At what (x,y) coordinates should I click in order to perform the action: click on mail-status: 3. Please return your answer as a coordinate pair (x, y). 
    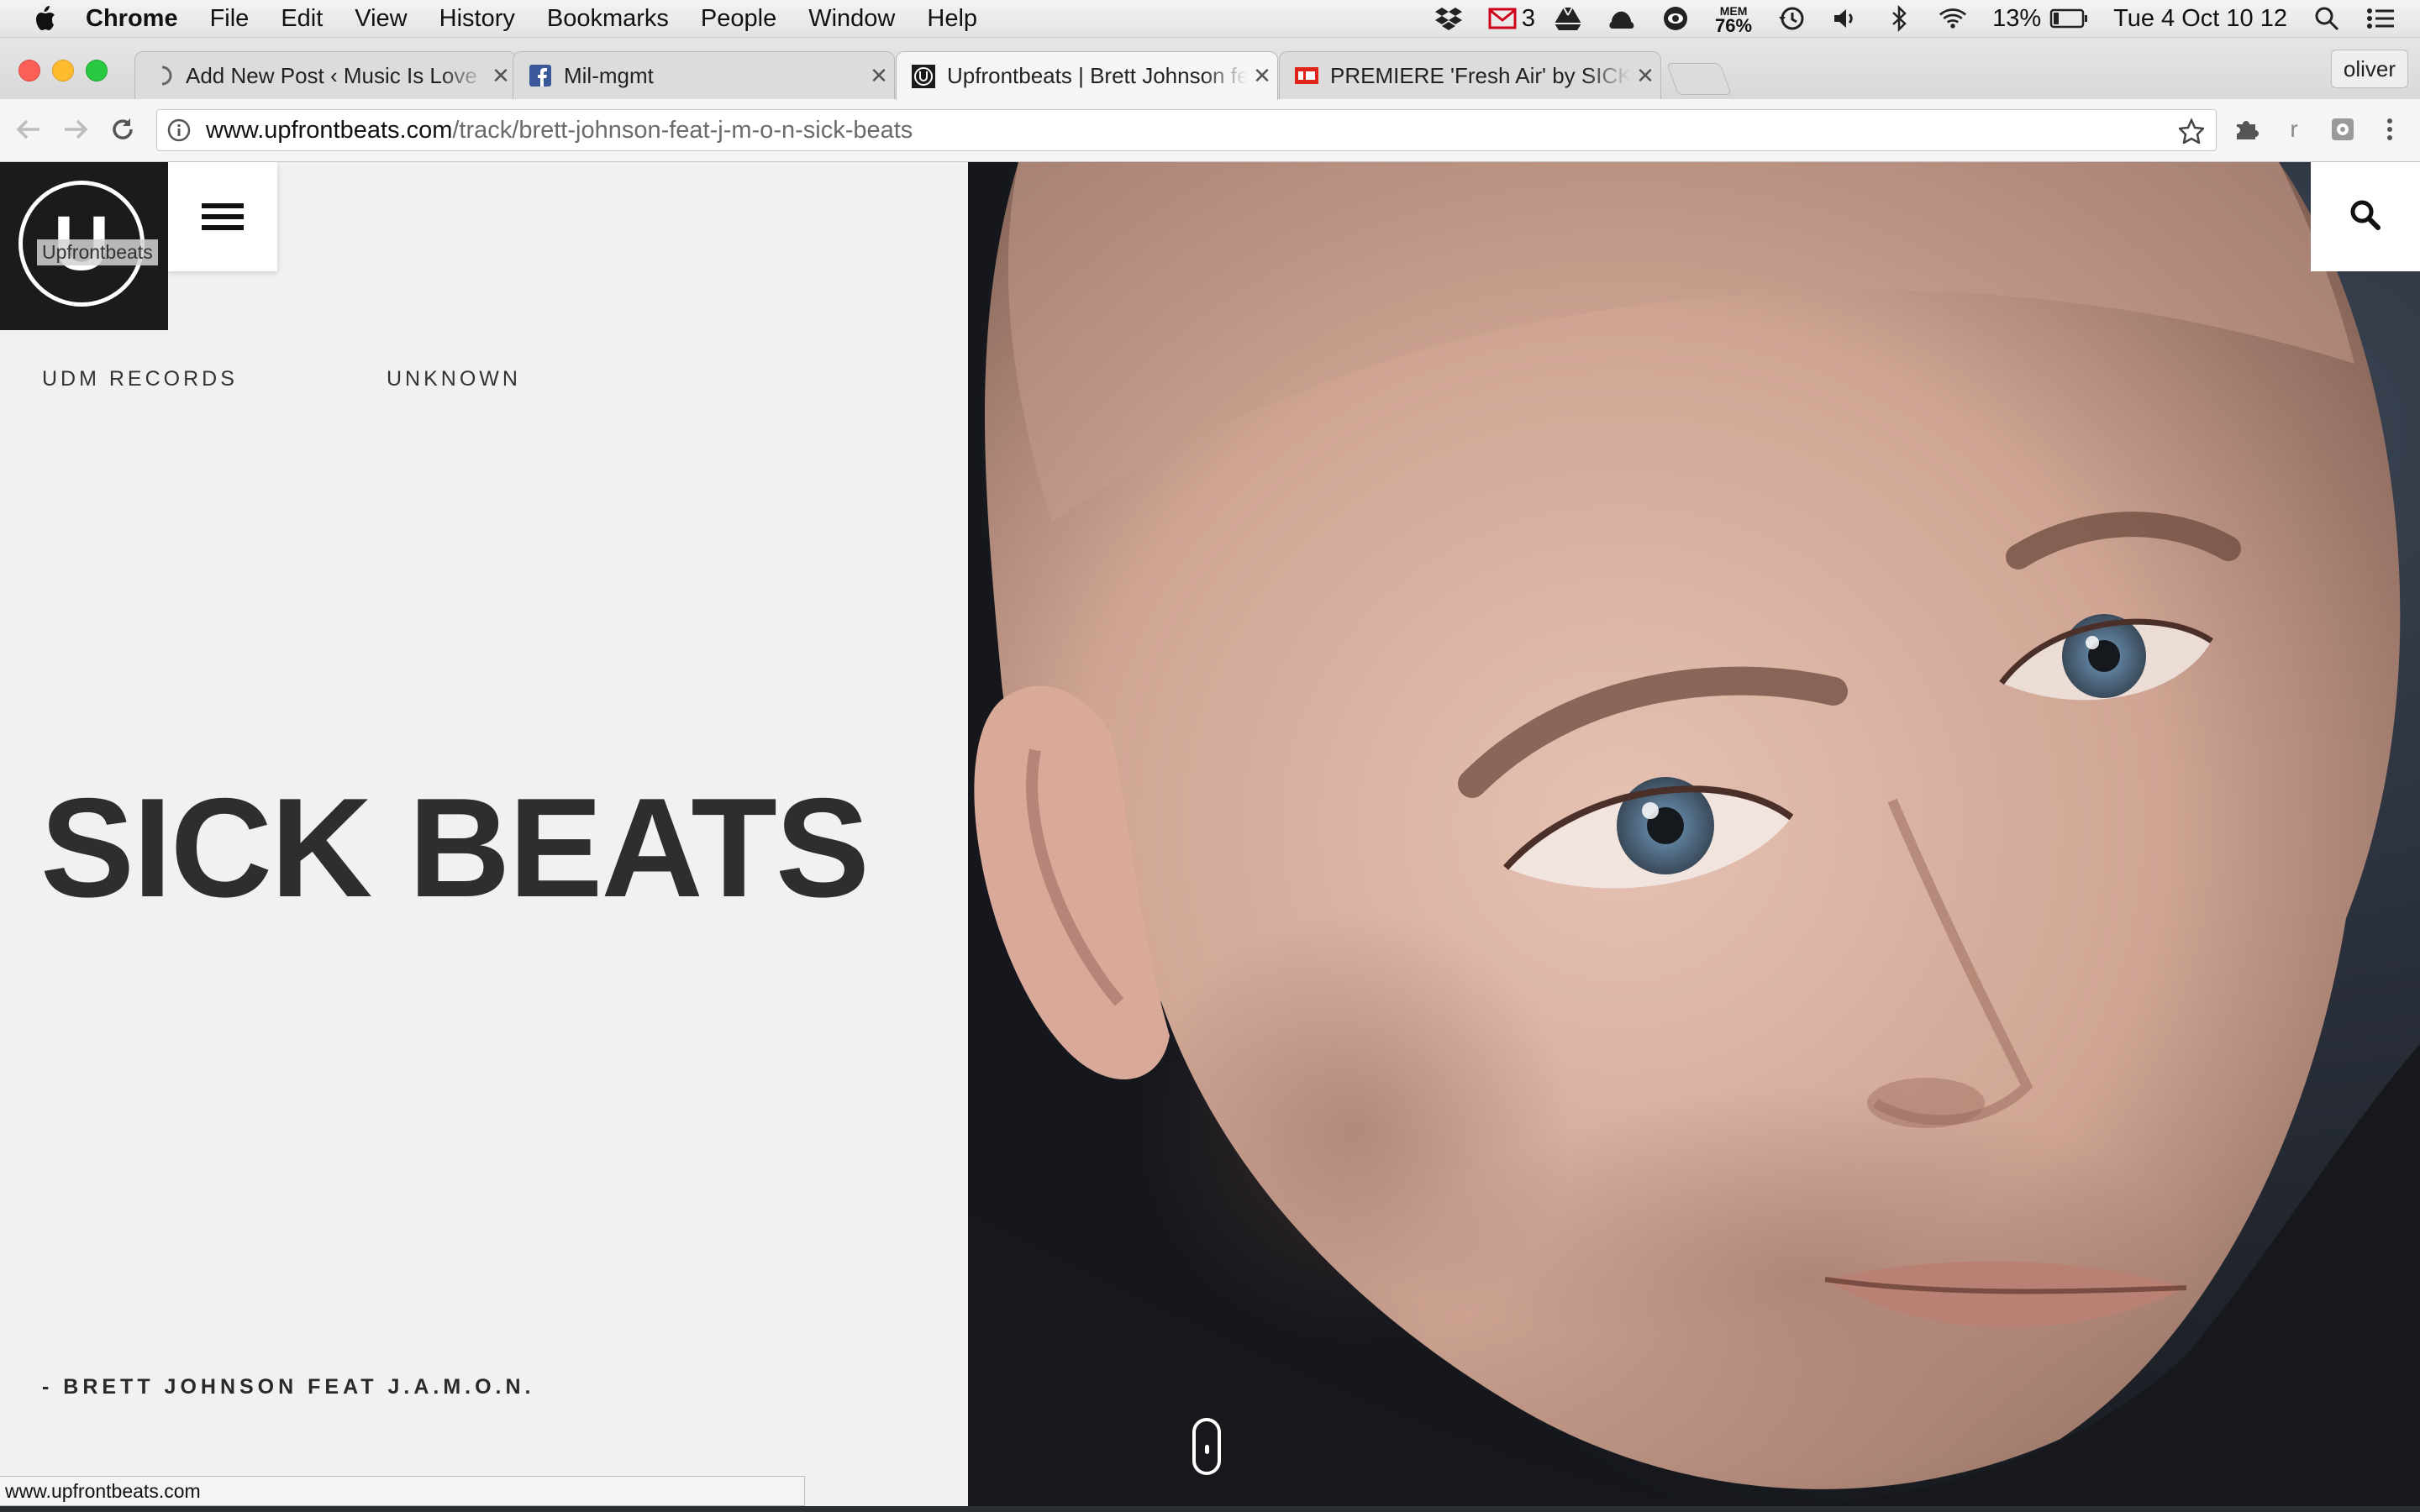
    Looking at the image, I should click on (1511, 18).